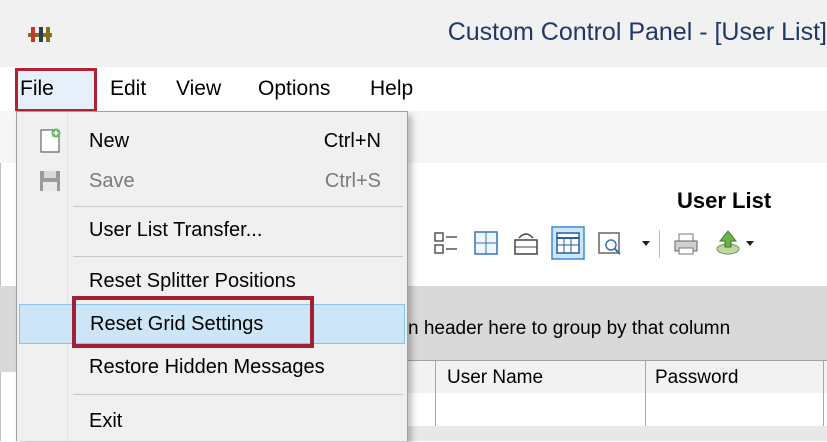 The height and width of the screenshot is (442, 827). I want to click on grid-footer, so click(616, 433).